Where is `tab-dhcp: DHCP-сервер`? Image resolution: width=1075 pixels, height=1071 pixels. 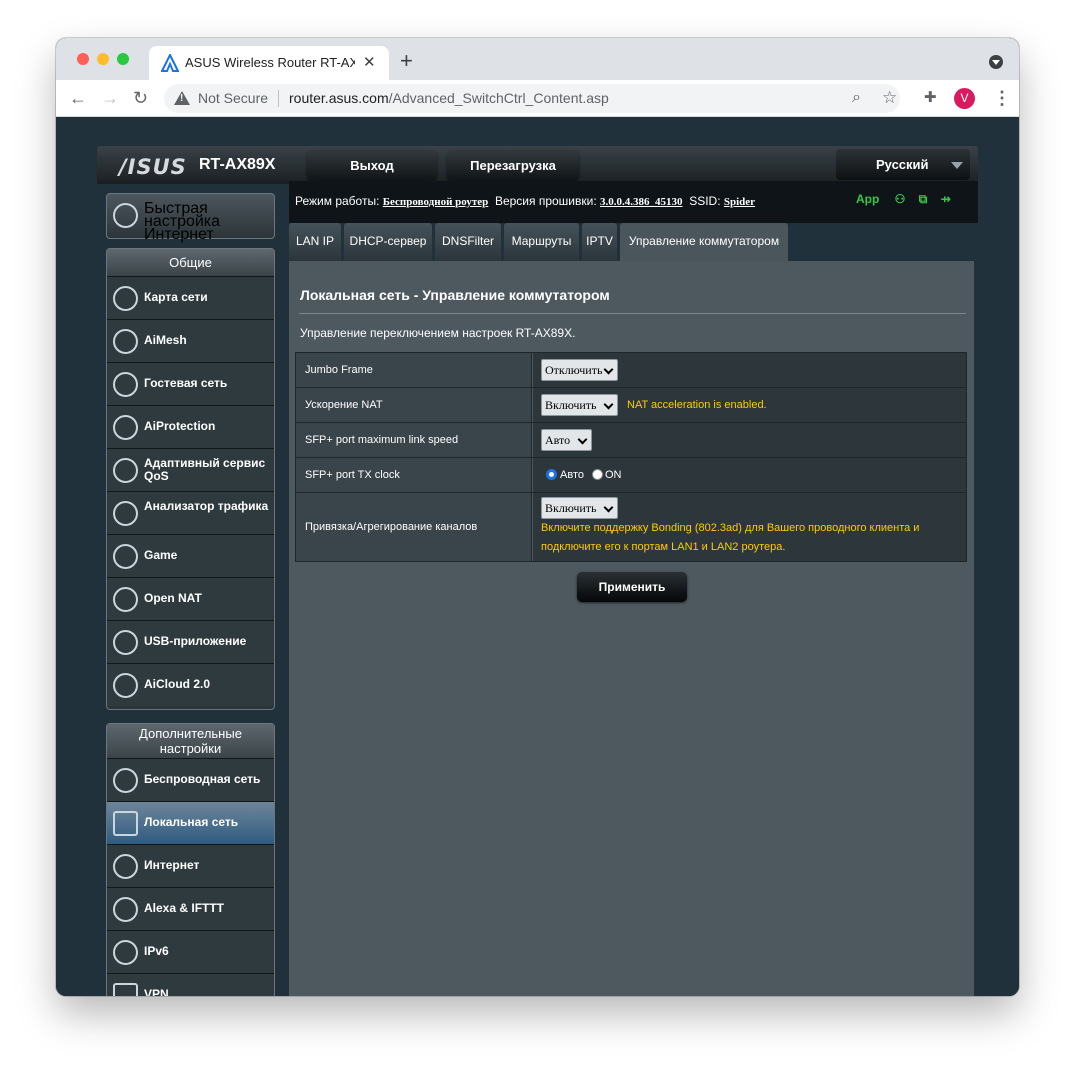 tab-dhcp: DHCP-сервер is located at coordinates (388, 242).